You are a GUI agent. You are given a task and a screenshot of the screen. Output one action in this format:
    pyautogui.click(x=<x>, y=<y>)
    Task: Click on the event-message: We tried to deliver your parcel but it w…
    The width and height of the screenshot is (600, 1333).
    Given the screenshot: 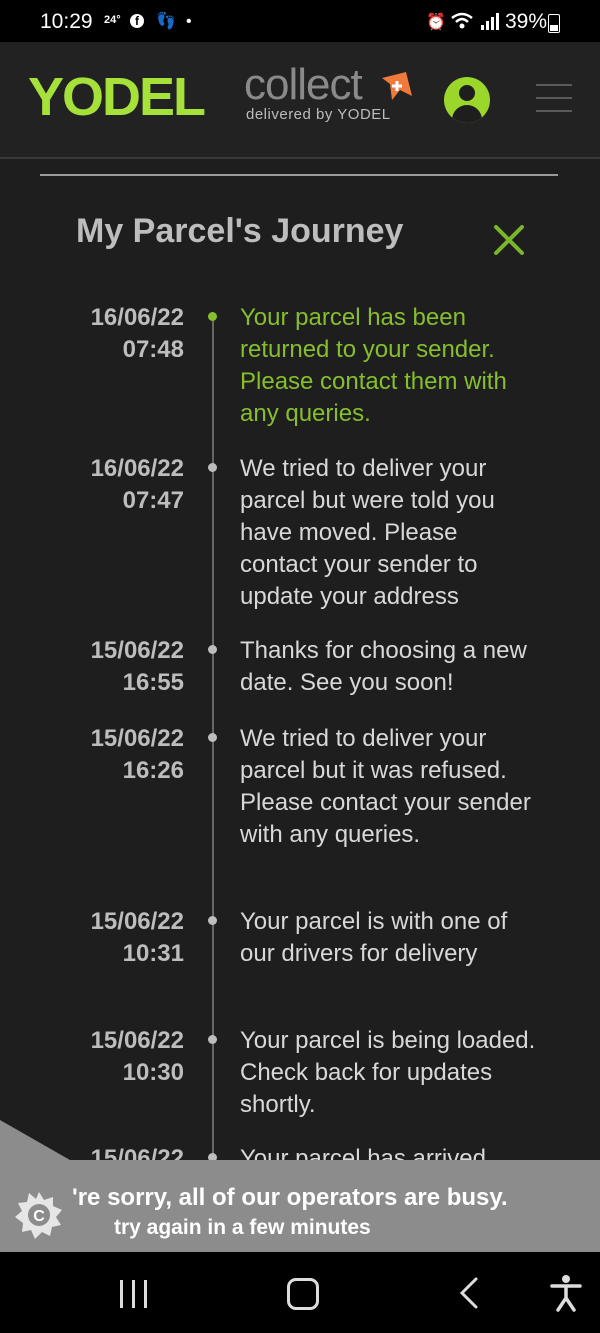 What is the action you would take?
    pyautogui.click(x=385, y=786)
    